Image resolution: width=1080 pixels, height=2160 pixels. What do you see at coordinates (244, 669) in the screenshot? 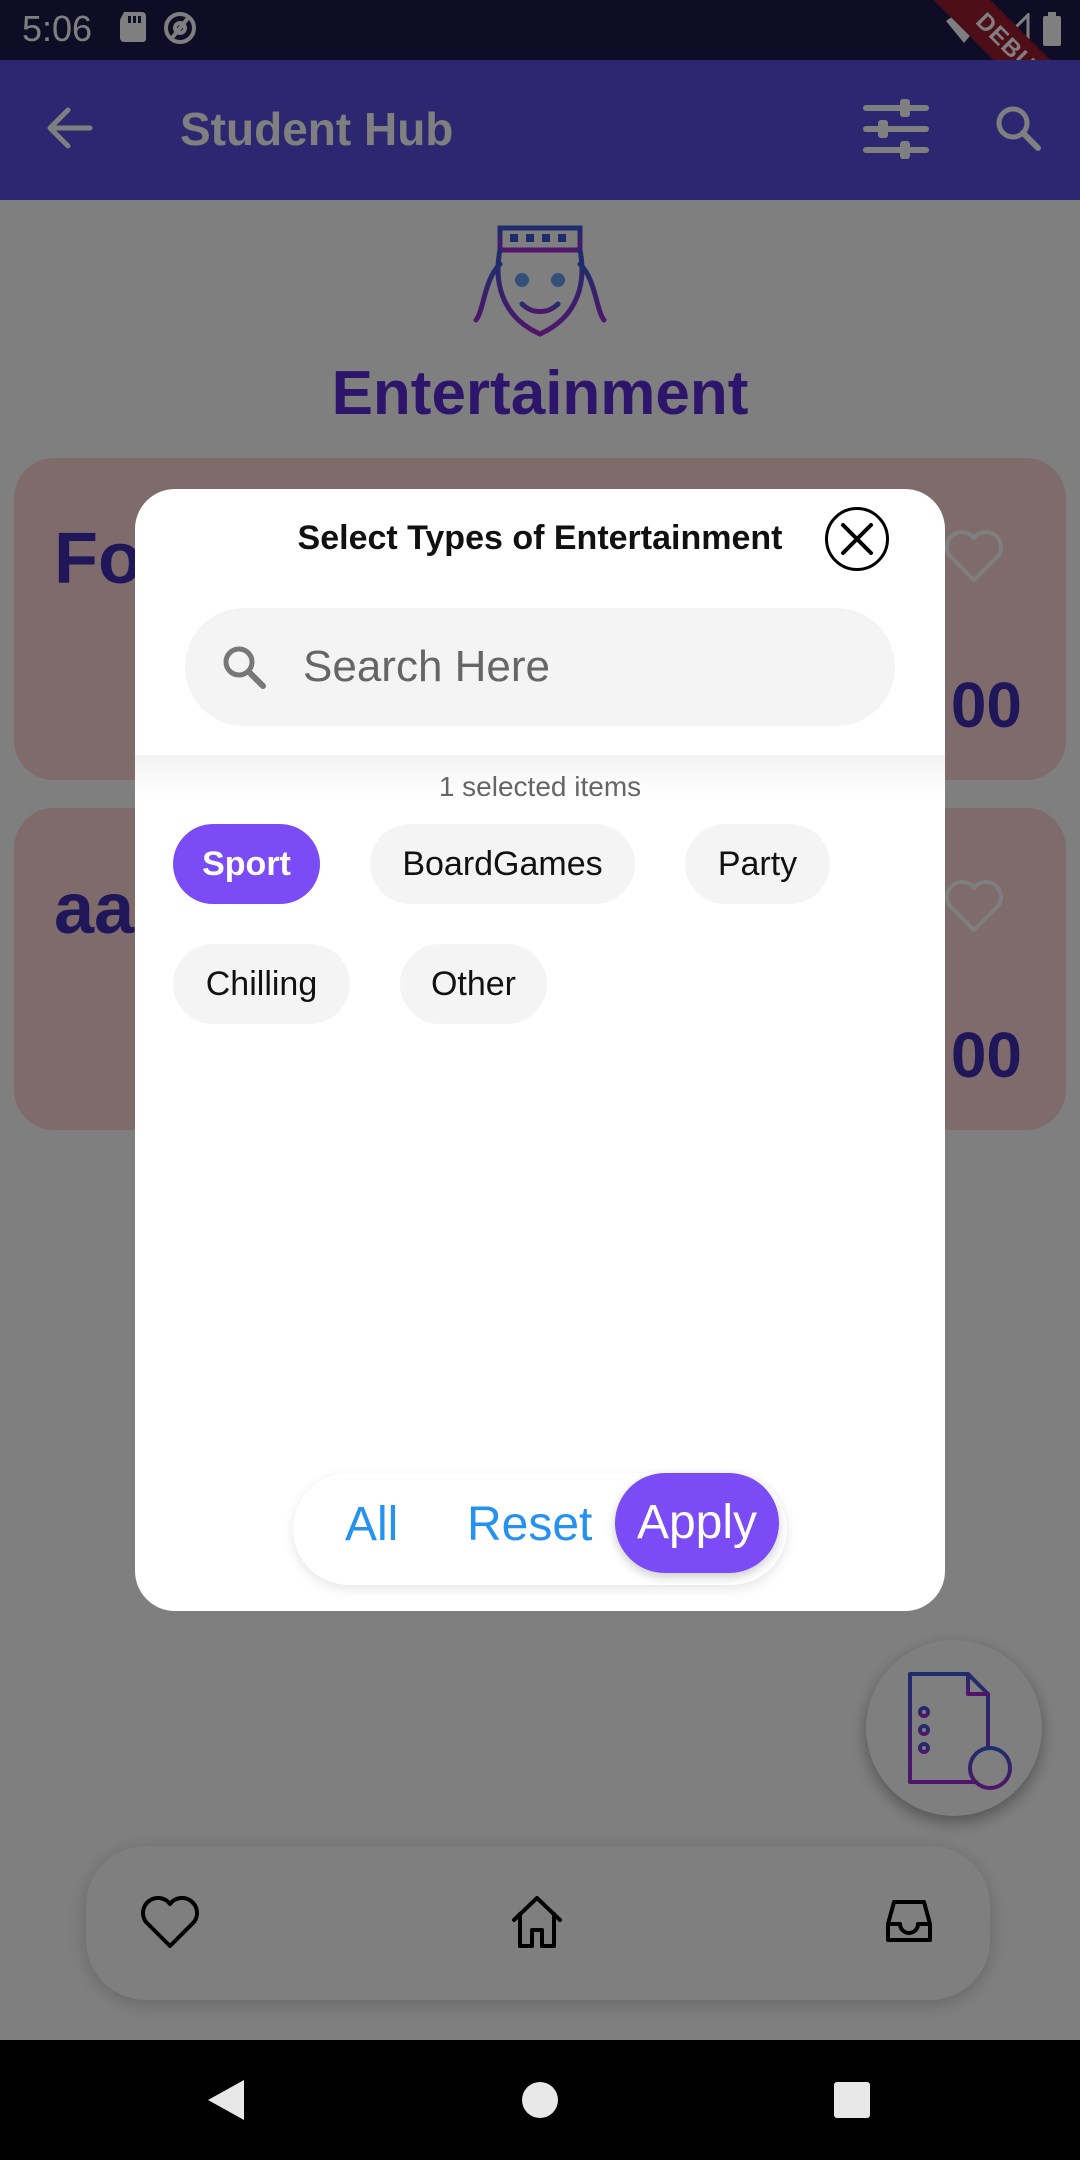
I see `search-icon` at bounding box center [244, 669].